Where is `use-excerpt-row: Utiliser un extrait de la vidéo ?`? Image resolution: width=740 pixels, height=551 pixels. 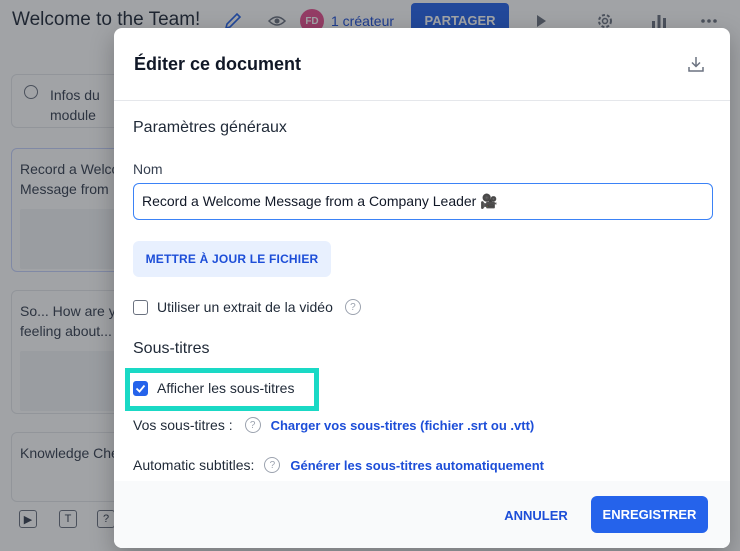 use-excerpt-row: Utiliser un extrait de la vidéo ? is located at coordinates (247, 307).